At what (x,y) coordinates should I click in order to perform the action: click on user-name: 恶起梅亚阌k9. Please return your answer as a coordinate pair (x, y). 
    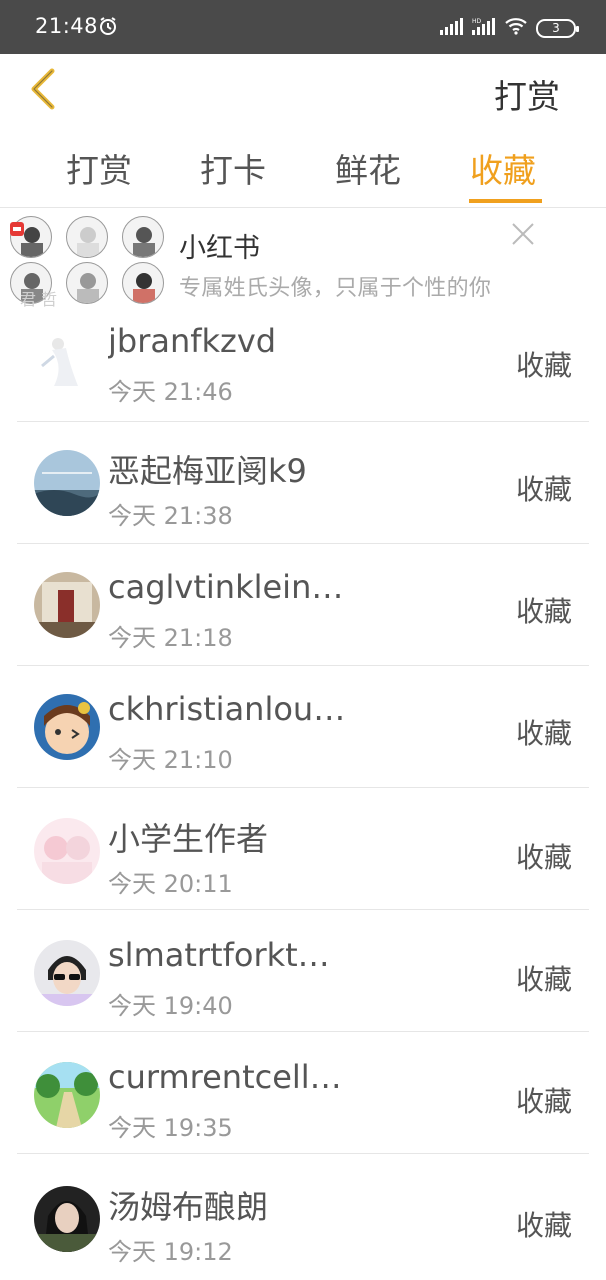
    Looking at the image, I should click on (207, 471).